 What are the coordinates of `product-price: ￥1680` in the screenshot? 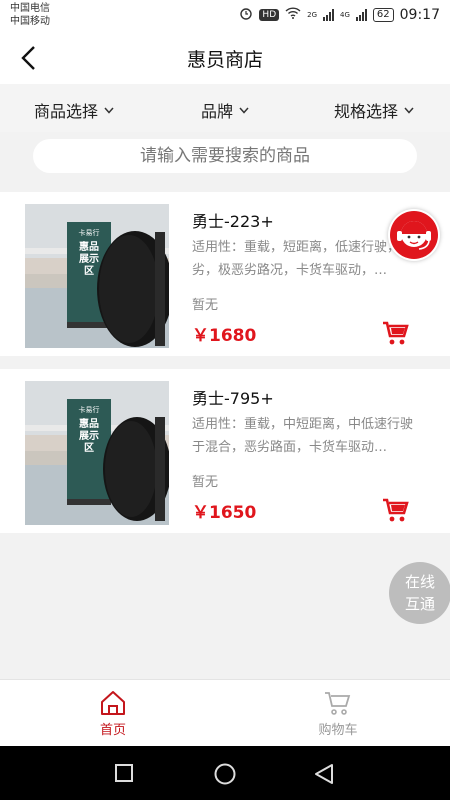 It's located at (224, 336).